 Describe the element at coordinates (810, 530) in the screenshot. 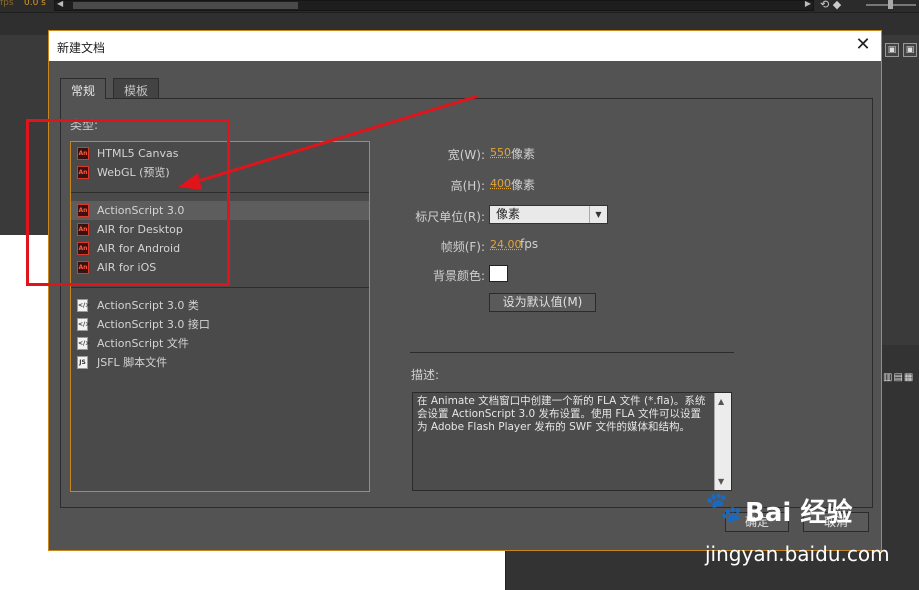

I see `baidu-watermark: 🐾 Bai 经验 jingyan.baidu.com` at that location.